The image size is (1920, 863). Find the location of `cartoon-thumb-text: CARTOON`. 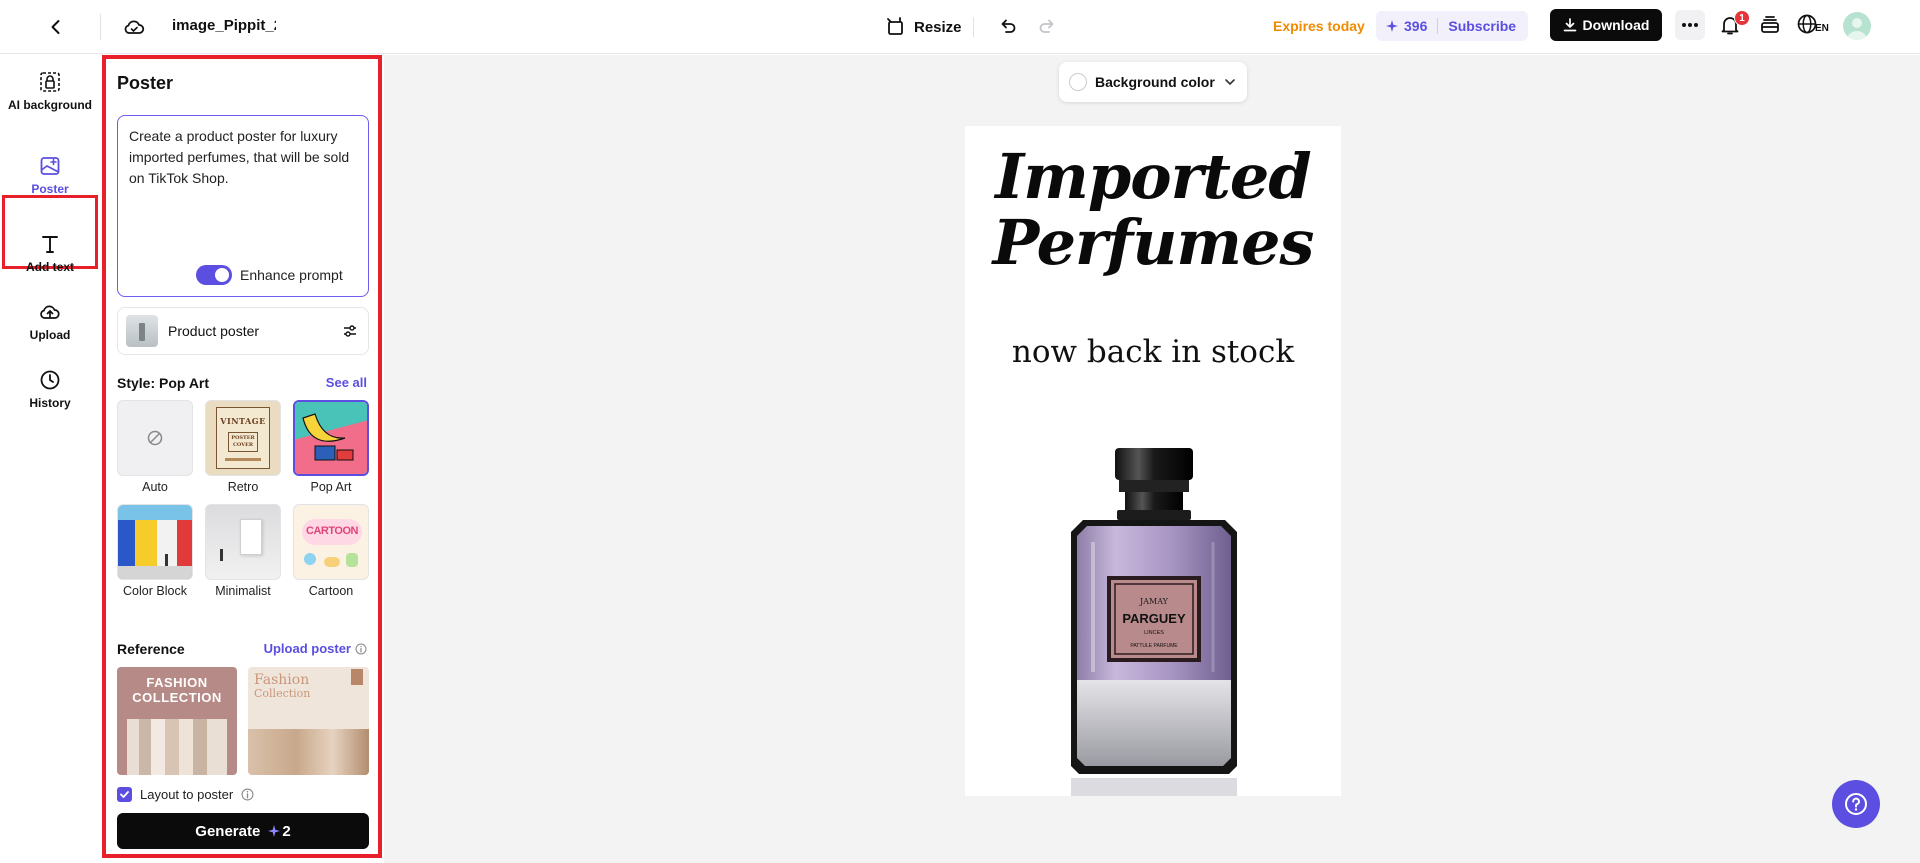

cartoon-thumb-text: CARTOON is located at coordinates (332, 531).